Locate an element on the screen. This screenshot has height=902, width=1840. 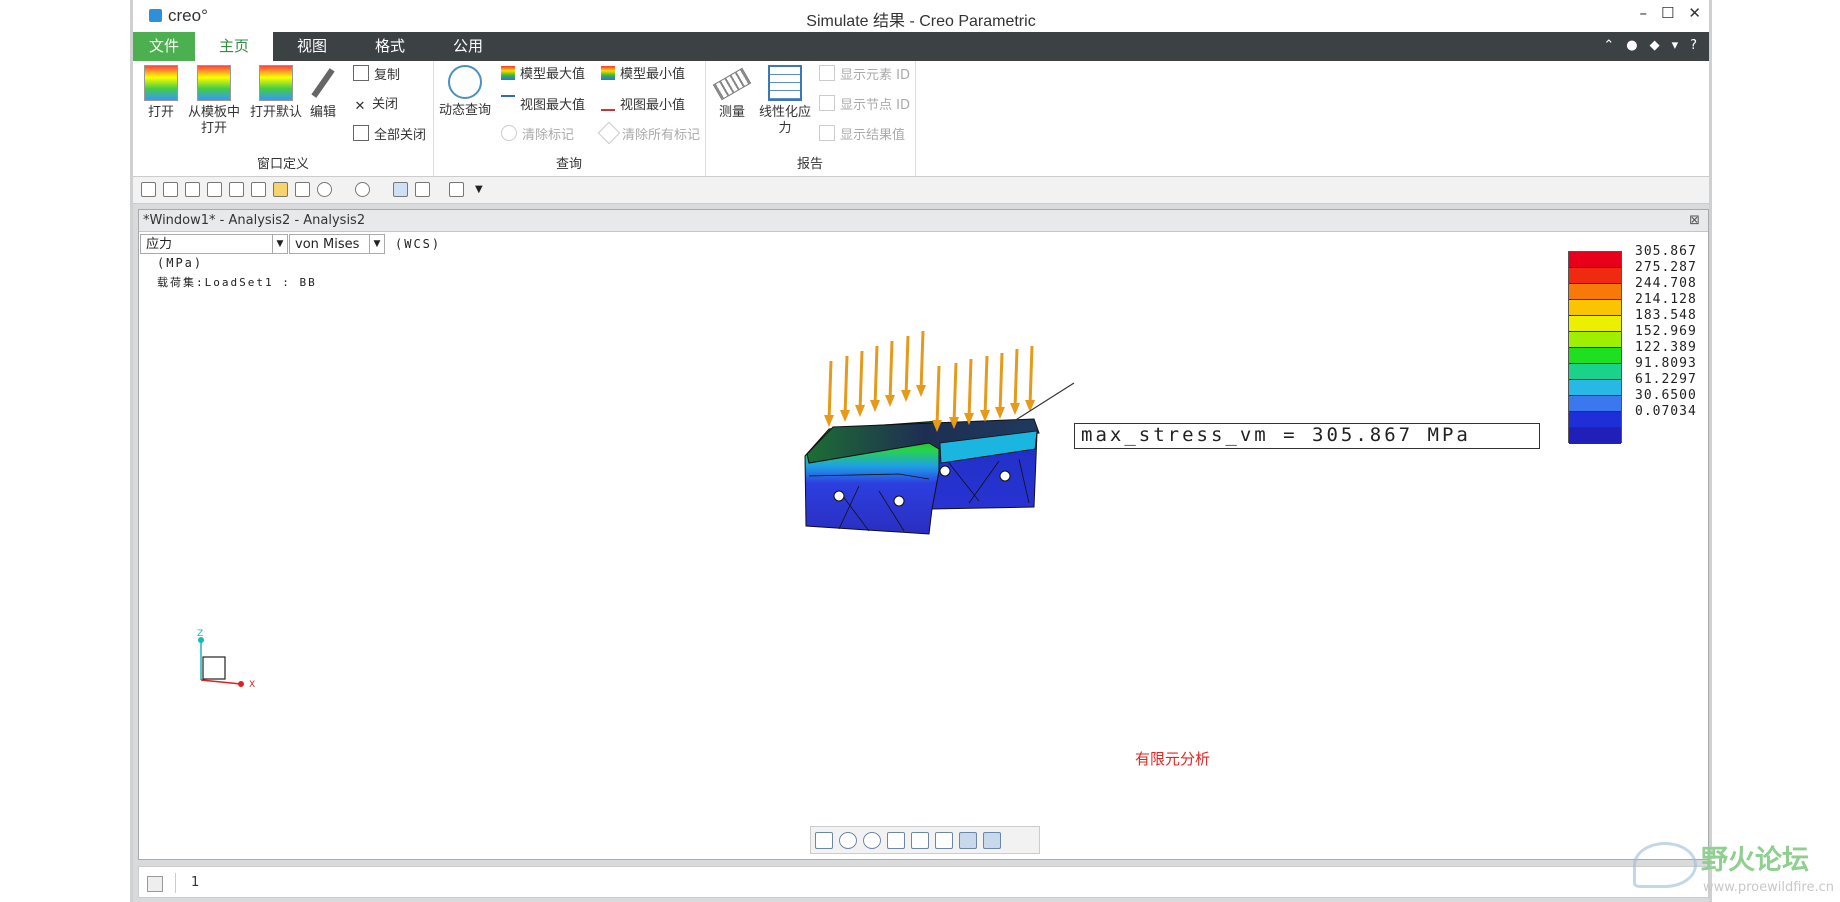
model-max-button: 模型最大值 is located at coordinates (543, 75).